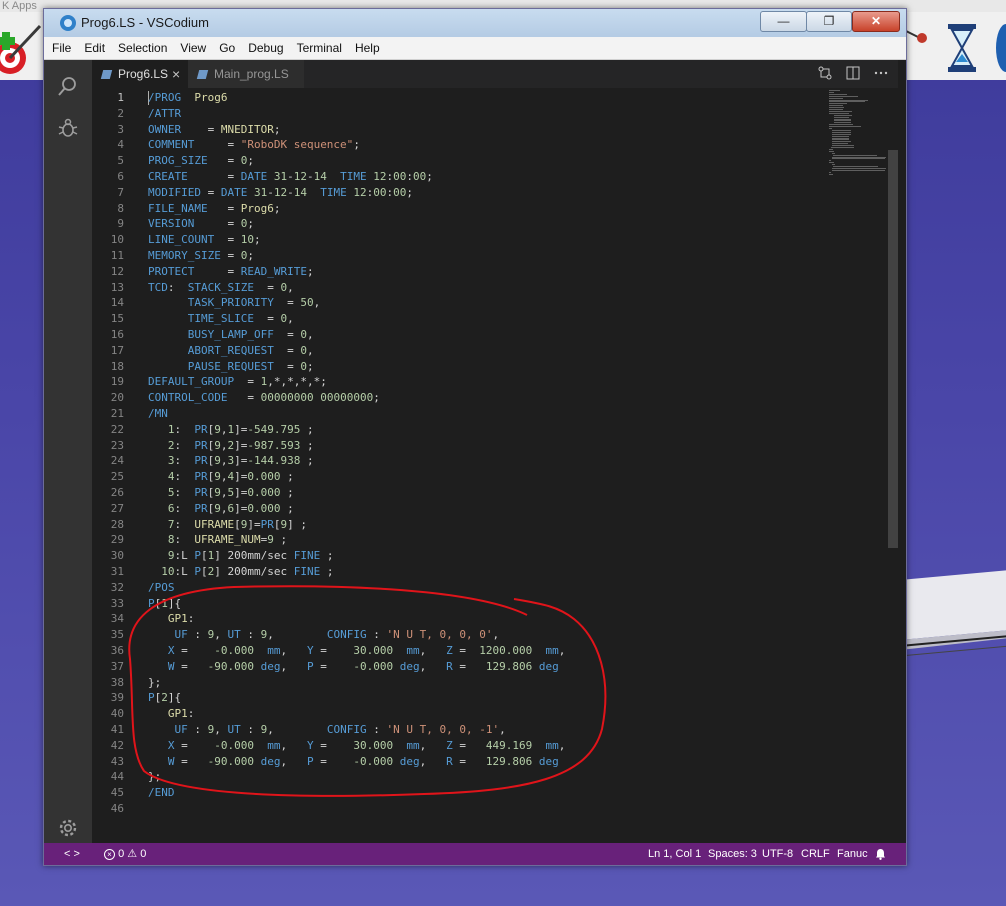  I want to click on line-number: 10, so click(117, 240).